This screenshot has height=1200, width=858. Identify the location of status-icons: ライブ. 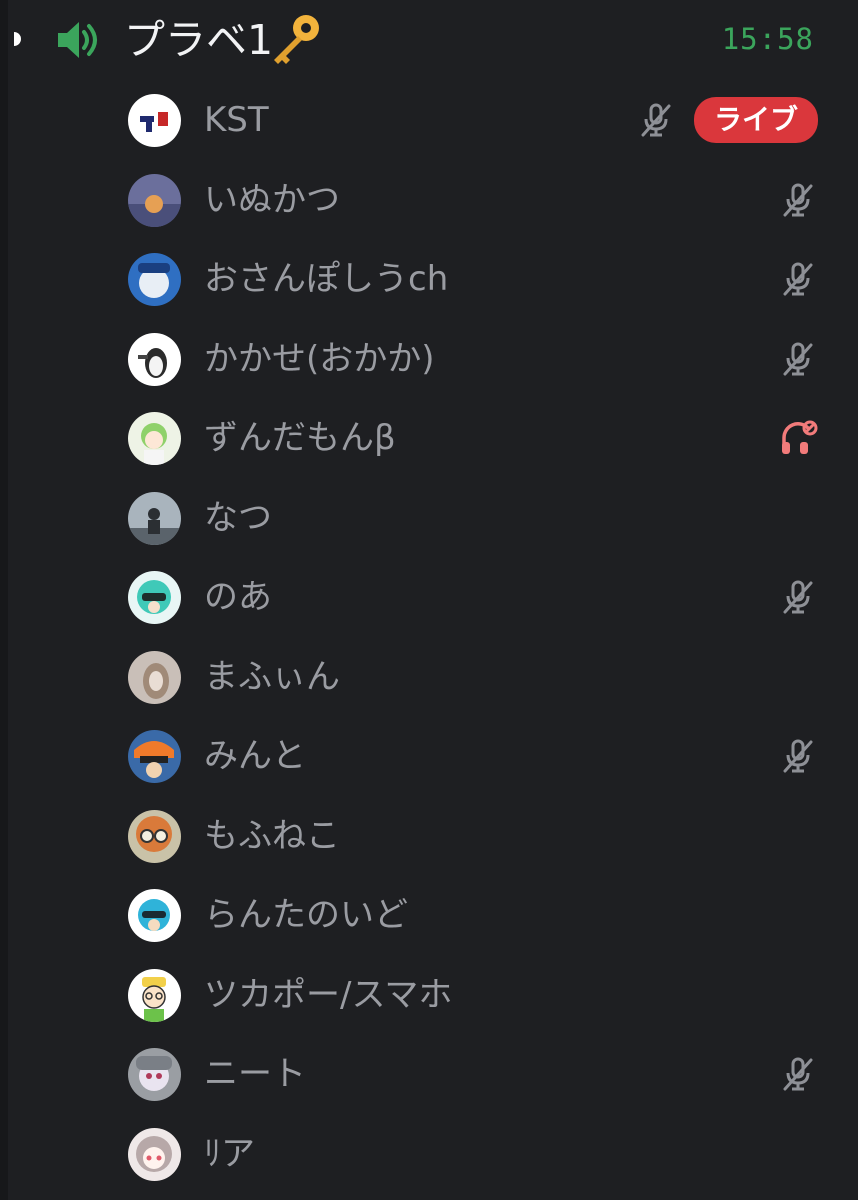
(727, 120).